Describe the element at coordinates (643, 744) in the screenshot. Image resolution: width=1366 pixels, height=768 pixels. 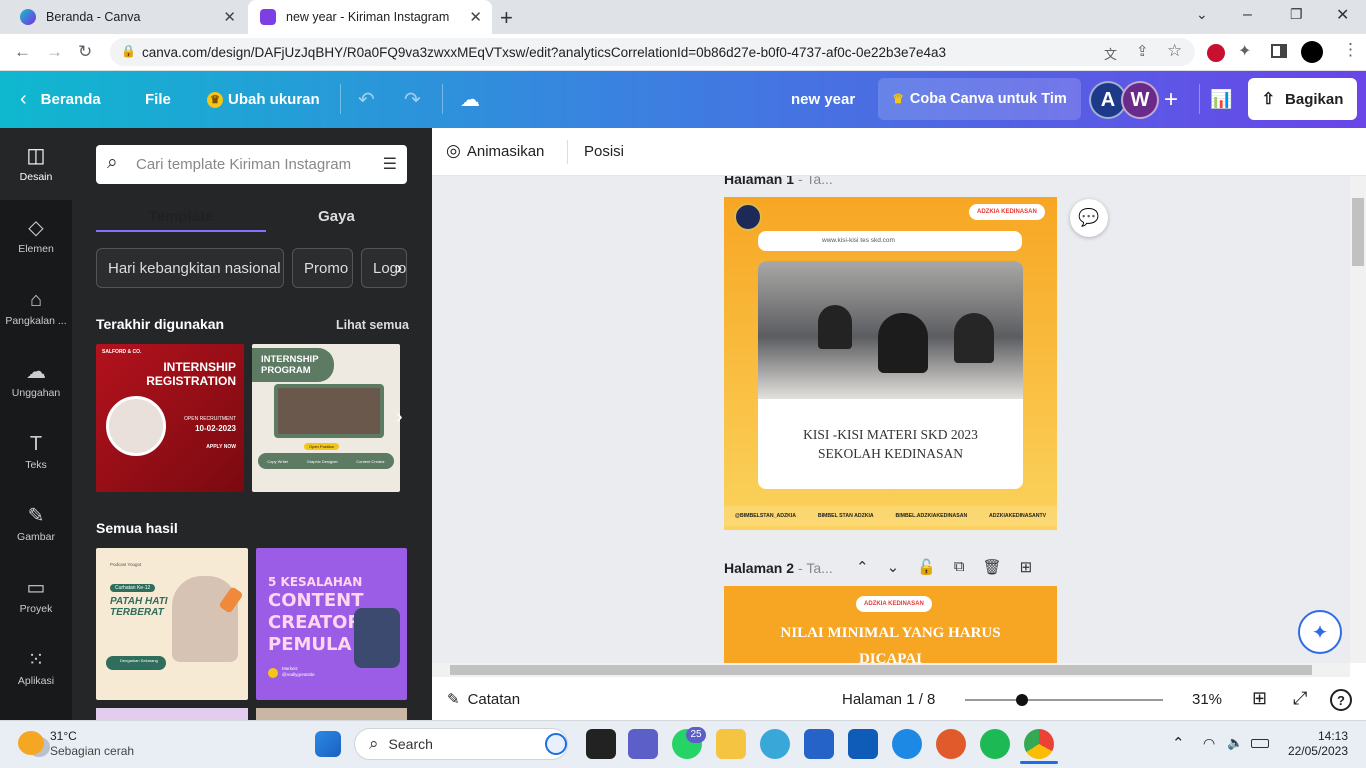
I see `teams-chat-icon` at that location.